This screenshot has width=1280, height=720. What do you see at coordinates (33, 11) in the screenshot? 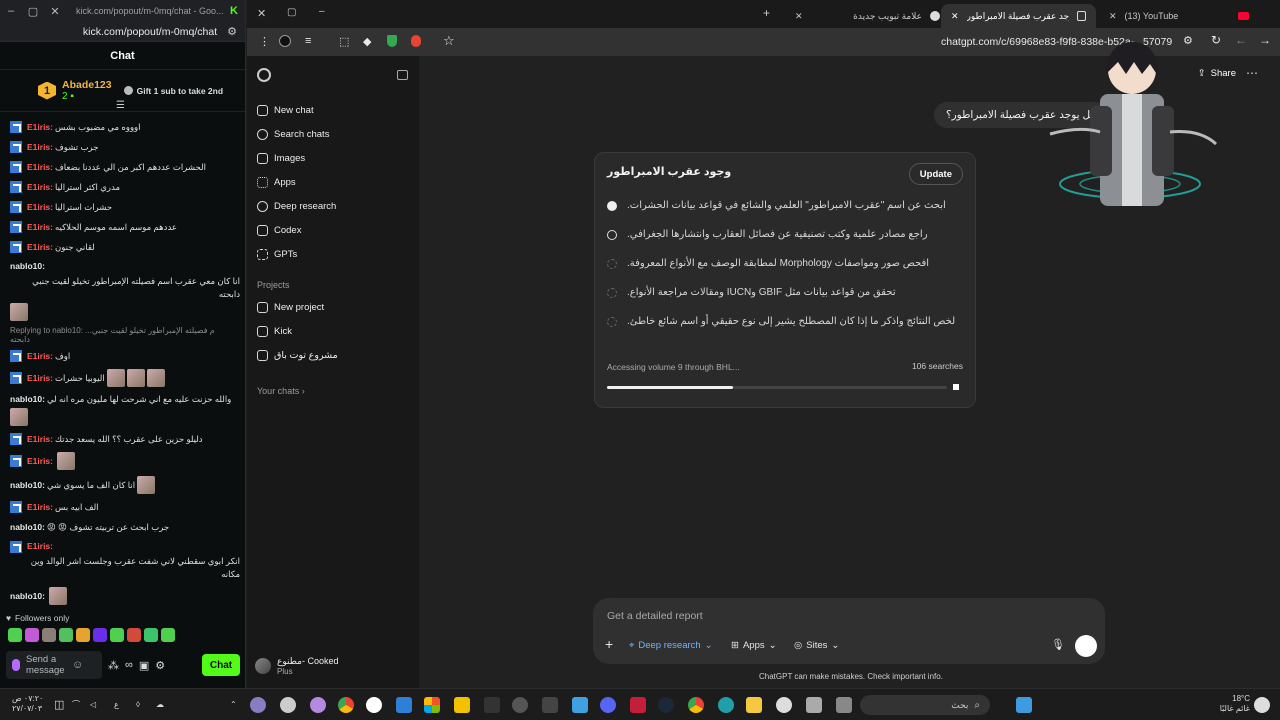
I see `maximize-icon: ▢` at bounding box center [33, 11].